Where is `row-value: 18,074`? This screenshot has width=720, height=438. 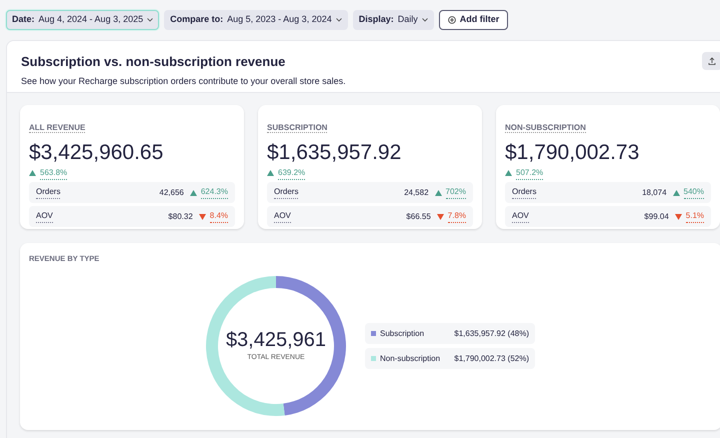
row-value: 18,074 is located at coordinates (654, 192).